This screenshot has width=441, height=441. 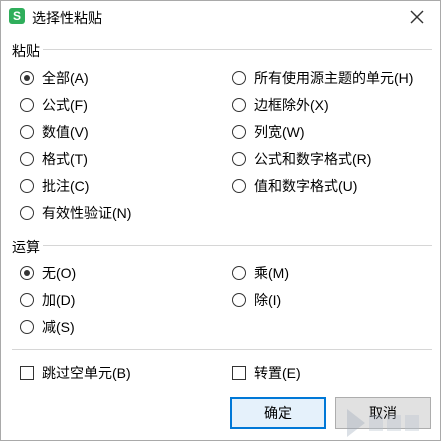 What do you see at coordinates (17, 16) in the screenshot?
I see `app-logo-icon: S` at bounding box center [17, 16].